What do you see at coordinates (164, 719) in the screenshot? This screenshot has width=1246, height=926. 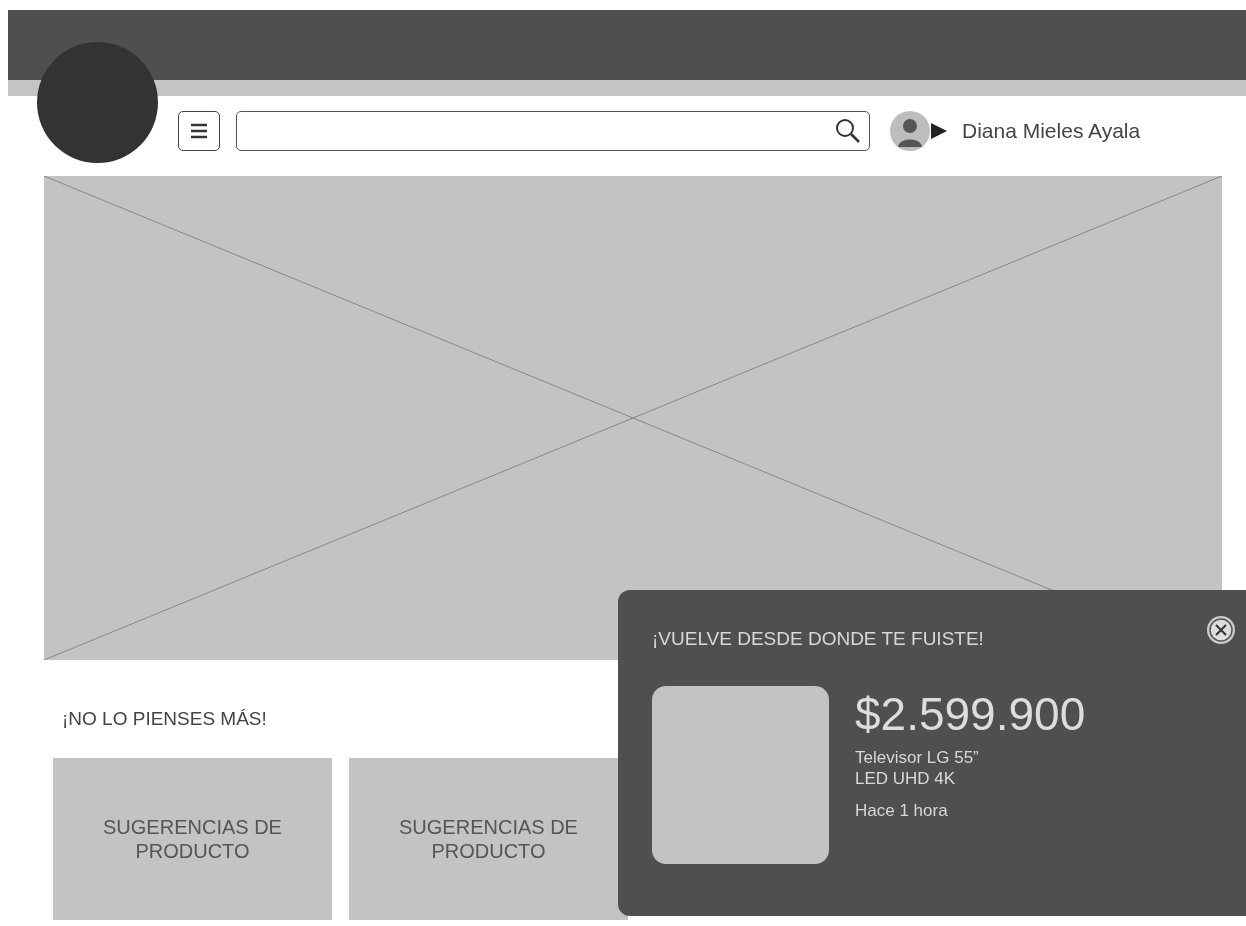 I see `section-title: ¡NO LO PIENSES MÁS!` at bounding box center [164, 719].